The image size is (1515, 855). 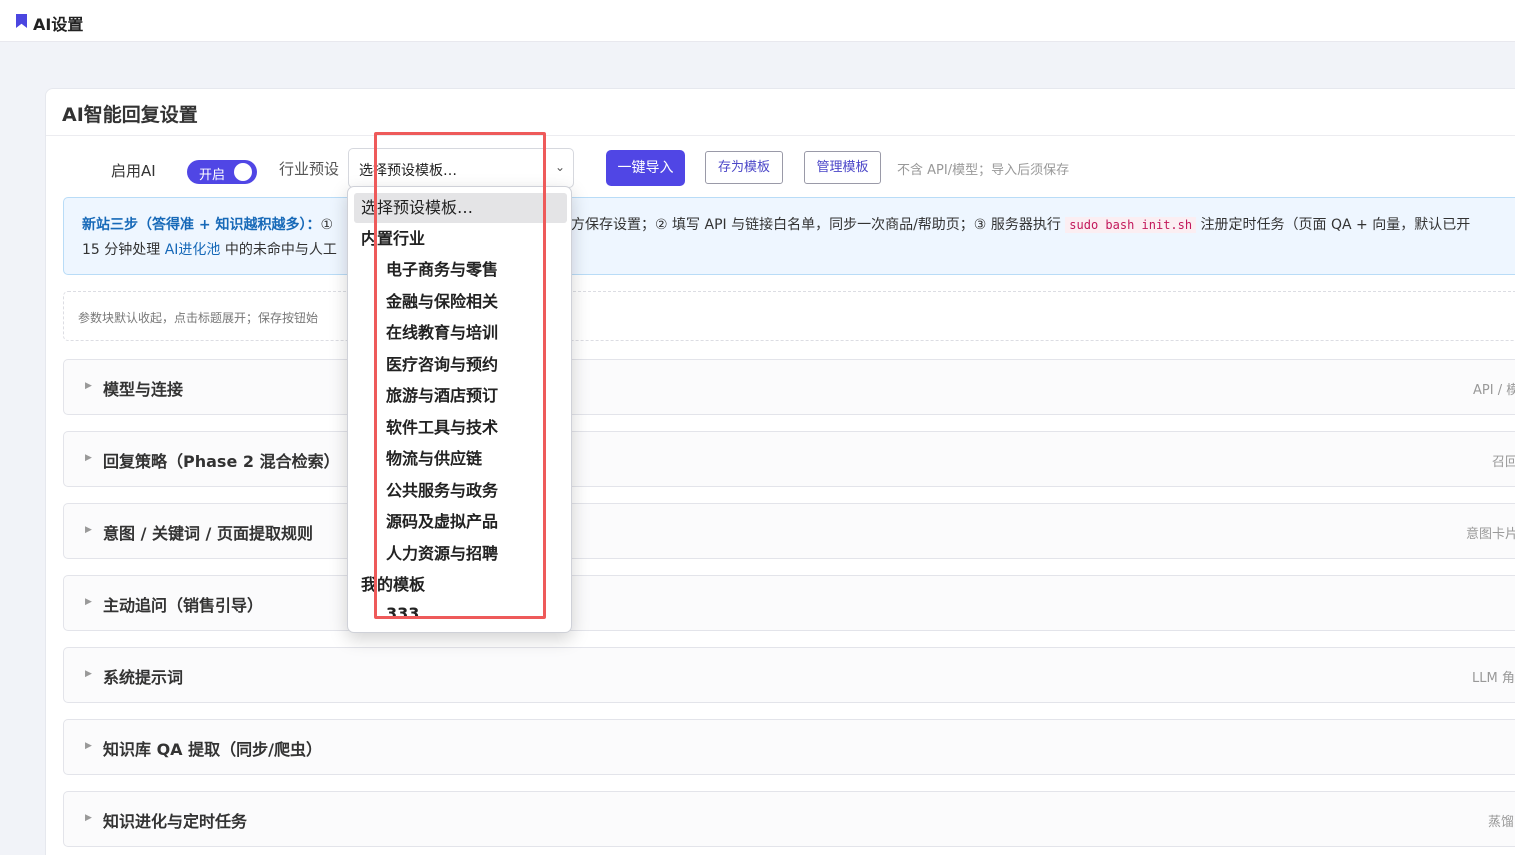 I want to click on import-hint: 不含 API/模型；导入后须保存, so click(x=983, y=170).